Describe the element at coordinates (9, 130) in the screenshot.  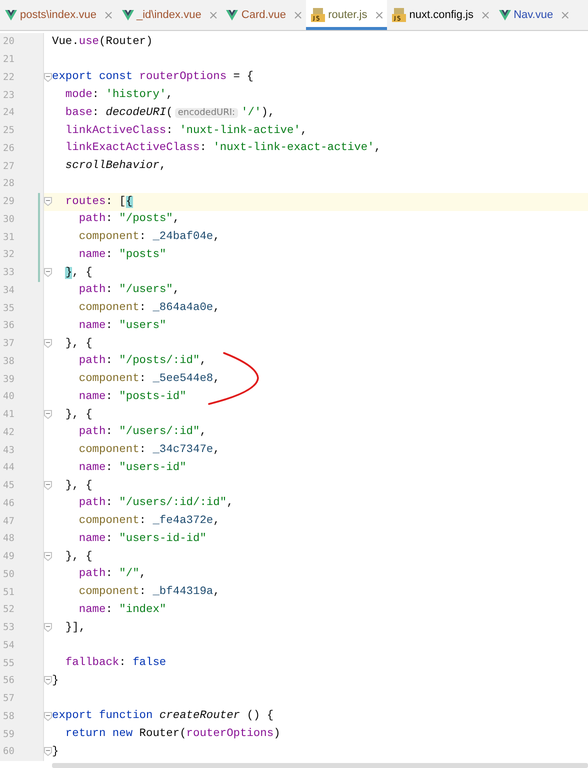
I see `line-number: 25` at that location.